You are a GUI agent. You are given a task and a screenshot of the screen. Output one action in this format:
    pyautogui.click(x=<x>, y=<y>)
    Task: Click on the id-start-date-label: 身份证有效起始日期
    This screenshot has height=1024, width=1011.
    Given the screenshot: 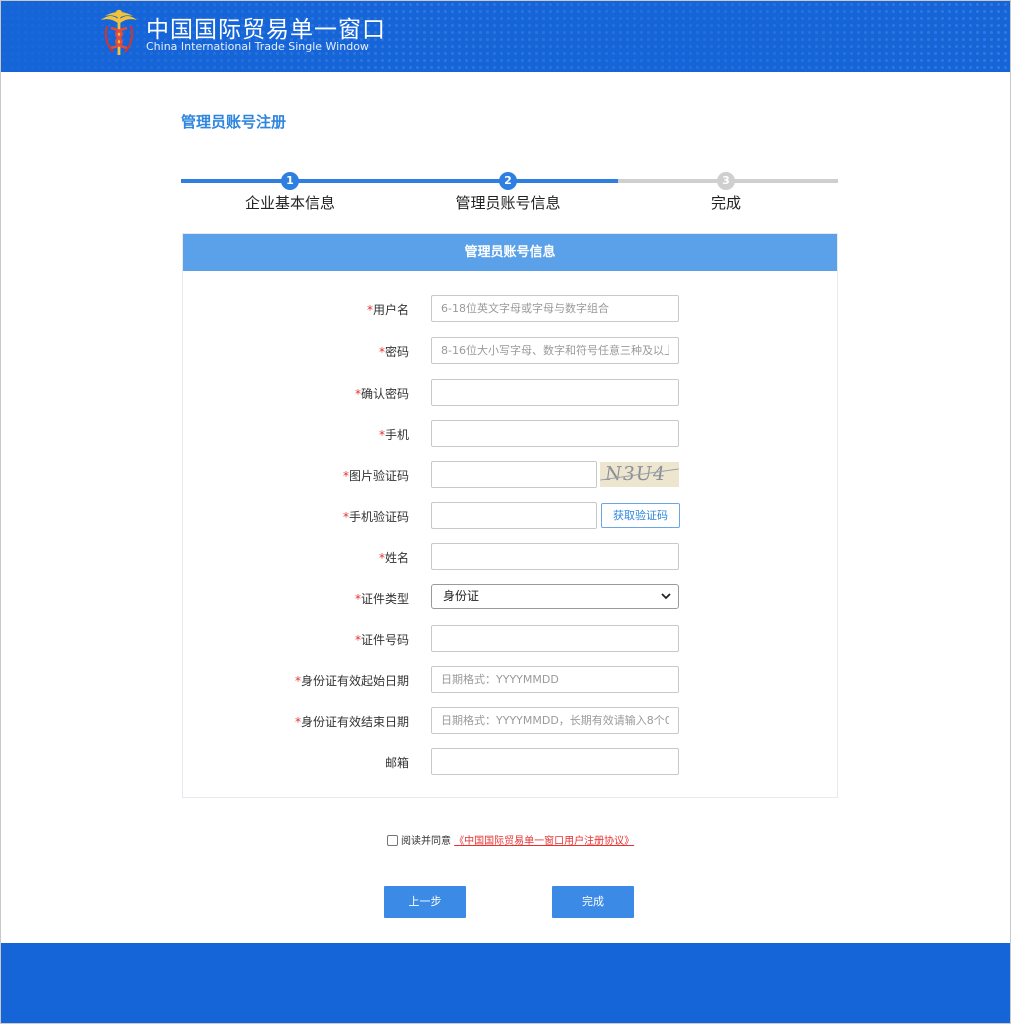 What is the action you would take?
    pyautogui.click(x=354, y=681)
    